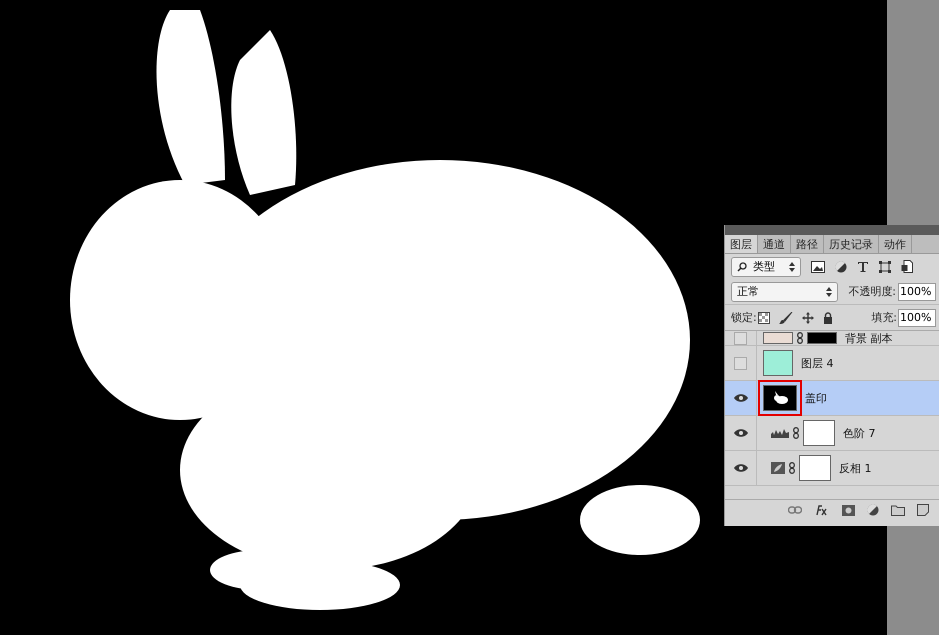 This screenshot has width=939, height=635. What do you see at coordinates (863, 266) in the screenshot?
I see `text-icon` at bounding box center [863, 266].